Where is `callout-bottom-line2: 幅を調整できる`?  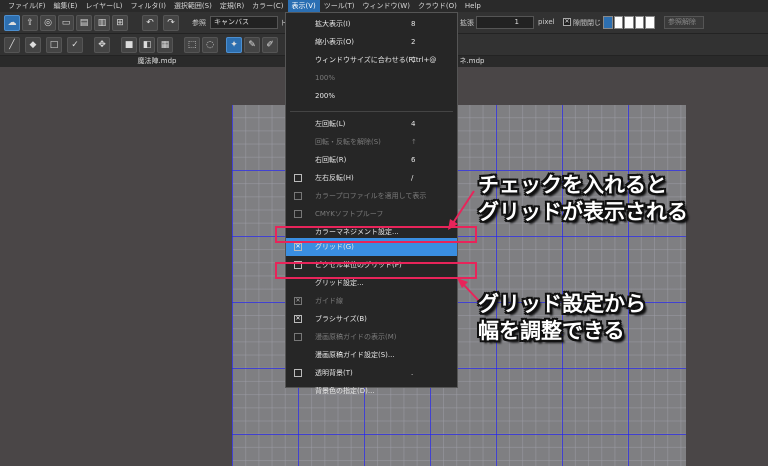
callout-bottom-line2: 幅を調整できる is located at coordinates (551, 331).